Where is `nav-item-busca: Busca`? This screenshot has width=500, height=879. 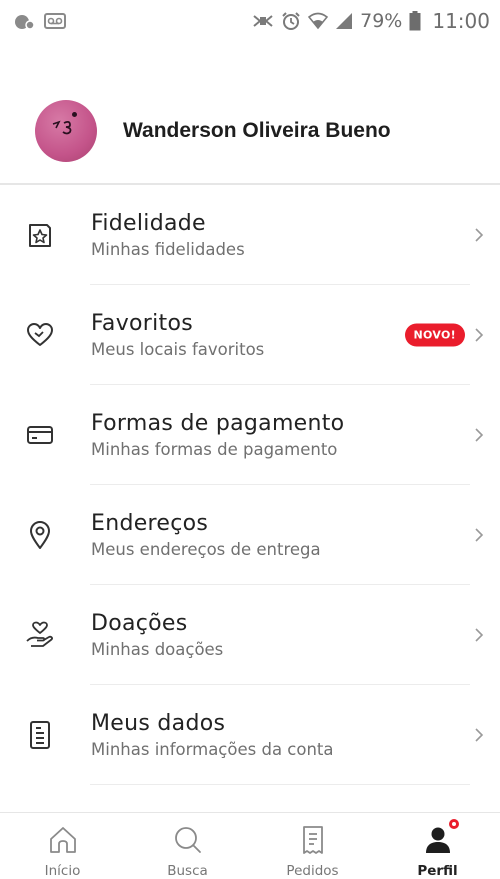
nav-item-busca: Busca is located at coordinates (187, 846).